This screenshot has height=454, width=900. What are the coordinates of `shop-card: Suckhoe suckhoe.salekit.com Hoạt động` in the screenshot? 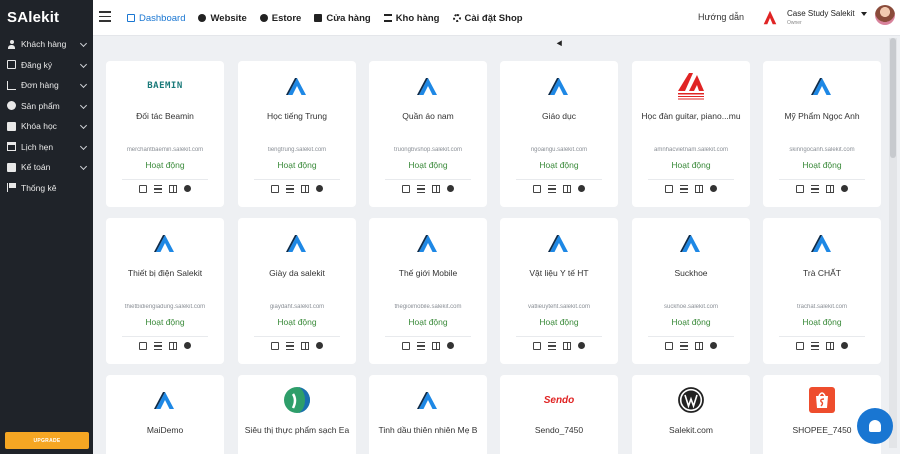 It's located at (691, 291).